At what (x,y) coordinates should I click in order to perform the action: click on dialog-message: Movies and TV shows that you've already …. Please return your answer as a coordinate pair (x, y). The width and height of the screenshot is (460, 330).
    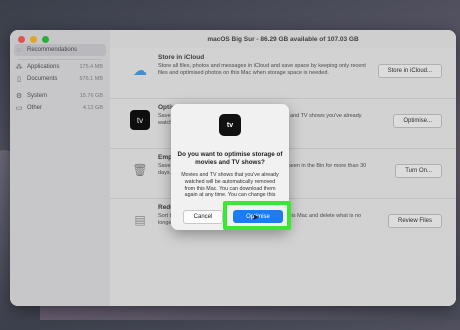
    Looking at the image, I should click on (230, 185).